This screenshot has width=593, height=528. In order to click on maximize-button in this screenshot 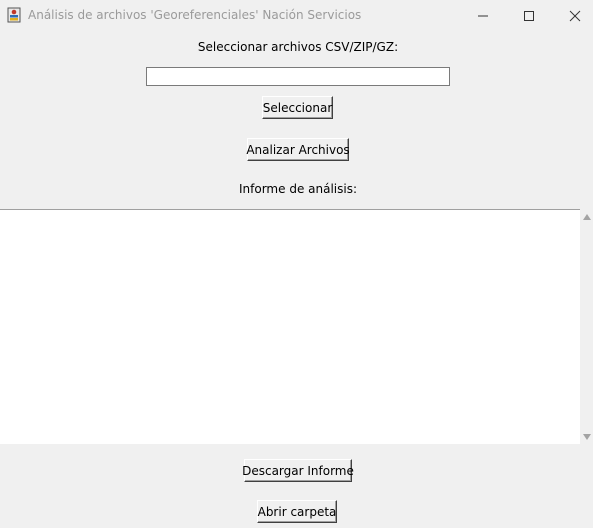, I will do `click(529, 15)`.